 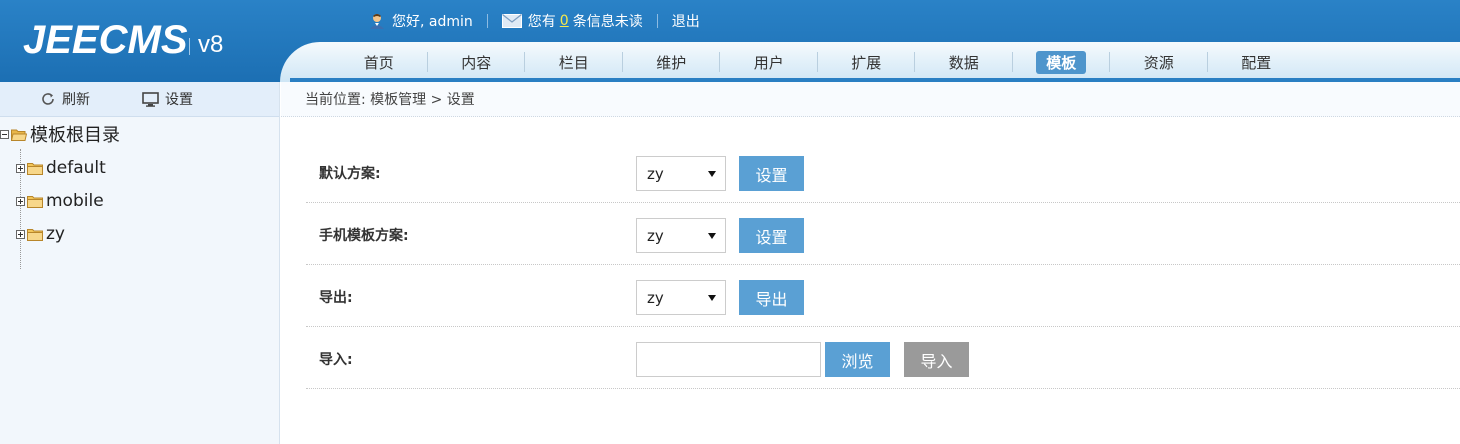 I want to click on nav-item-label: 维护, so click(x=671, y=62).